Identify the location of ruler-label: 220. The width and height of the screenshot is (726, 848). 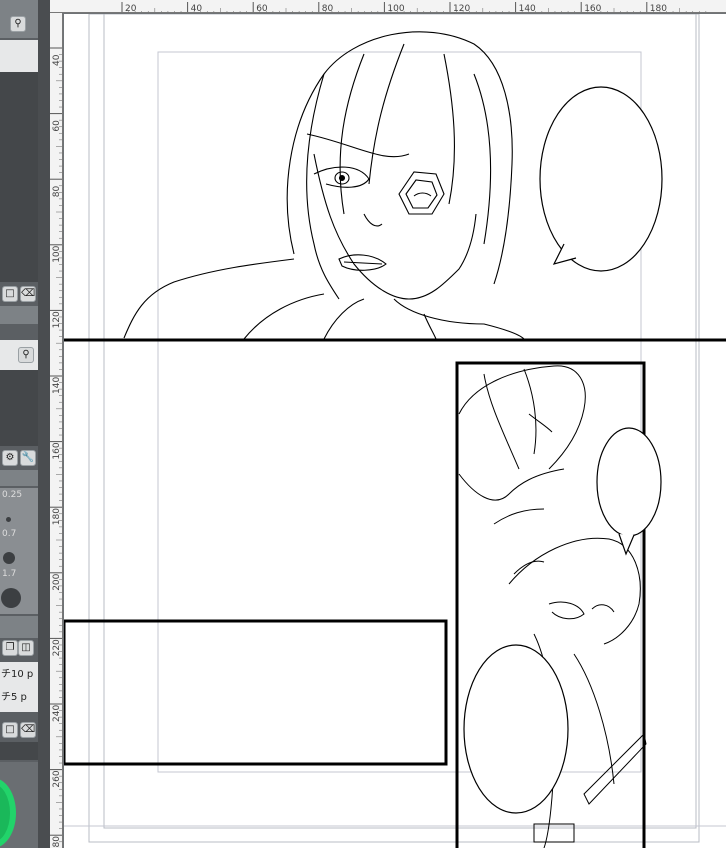
(57, 647).